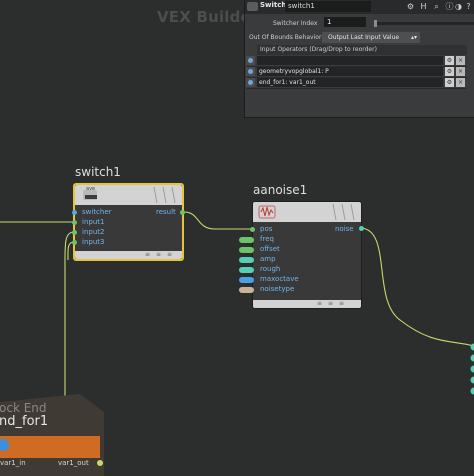  I want to click on node-type-label: Switch, so click(273, 5).